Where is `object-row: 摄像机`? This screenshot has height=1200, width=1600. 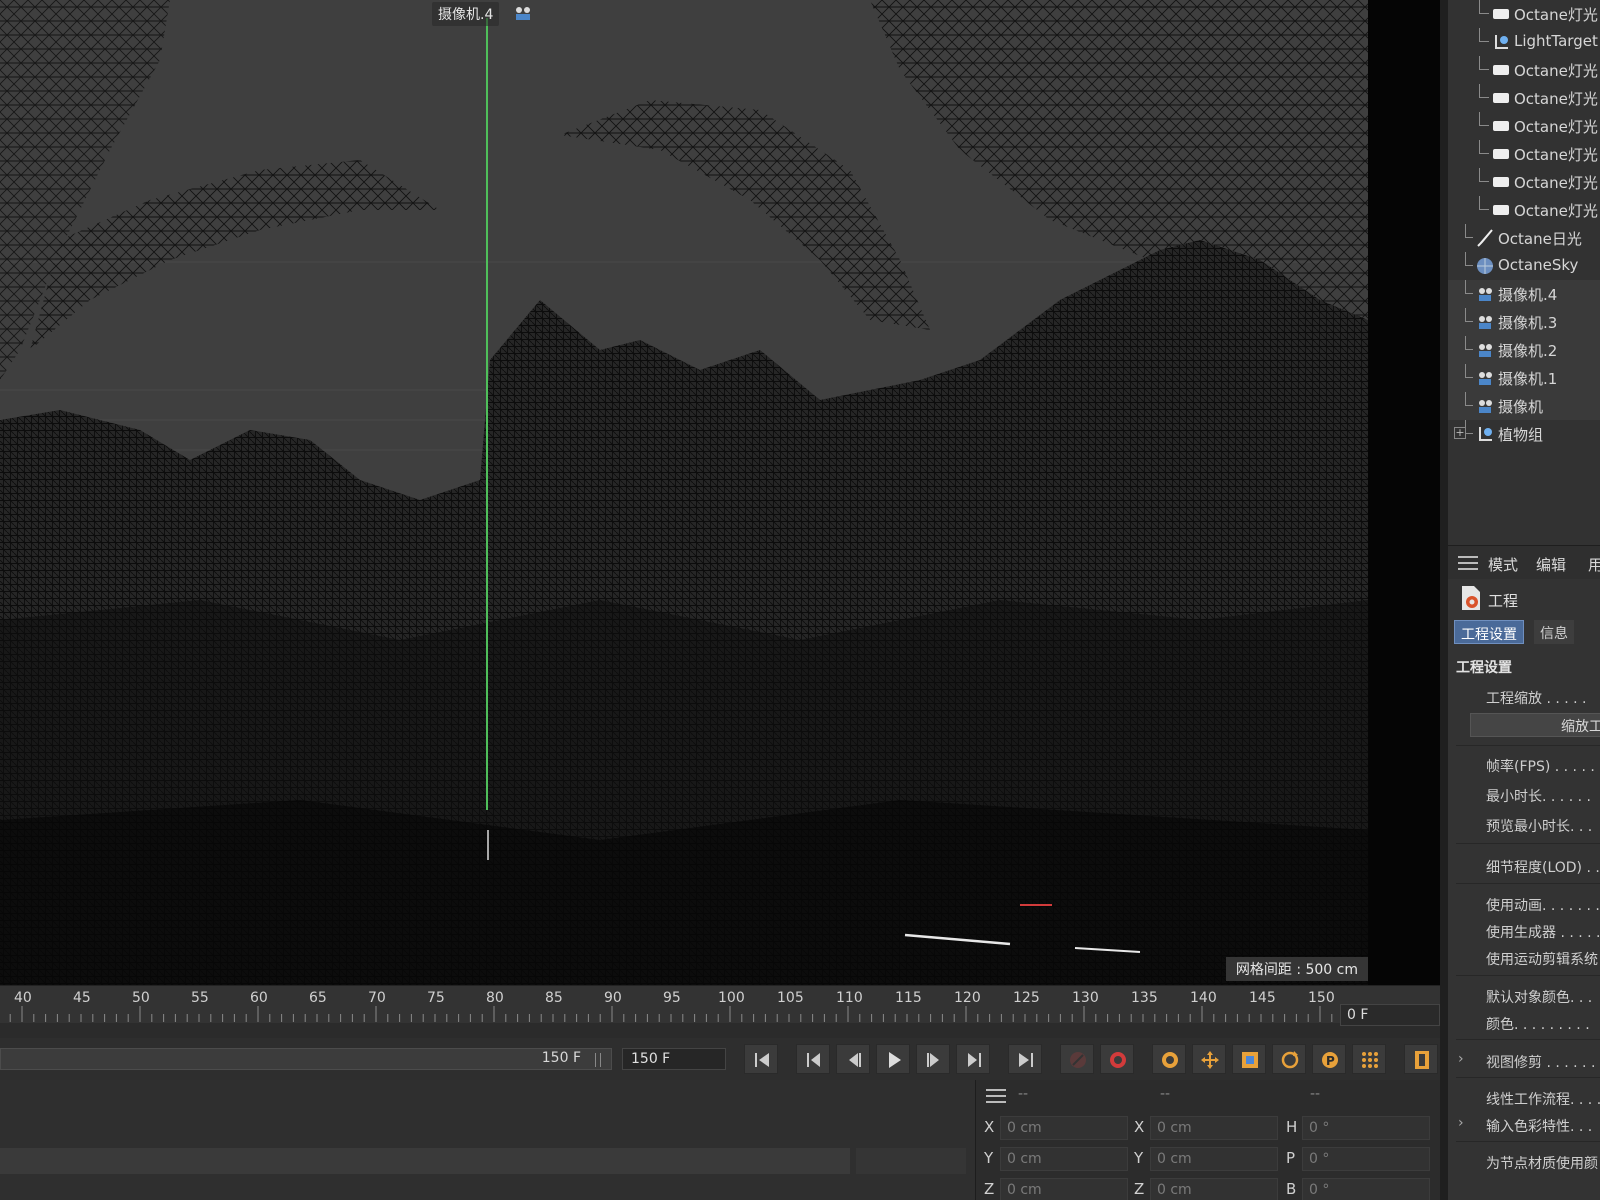 object-row: 摄像机 is located at coordinates (1524, 406).